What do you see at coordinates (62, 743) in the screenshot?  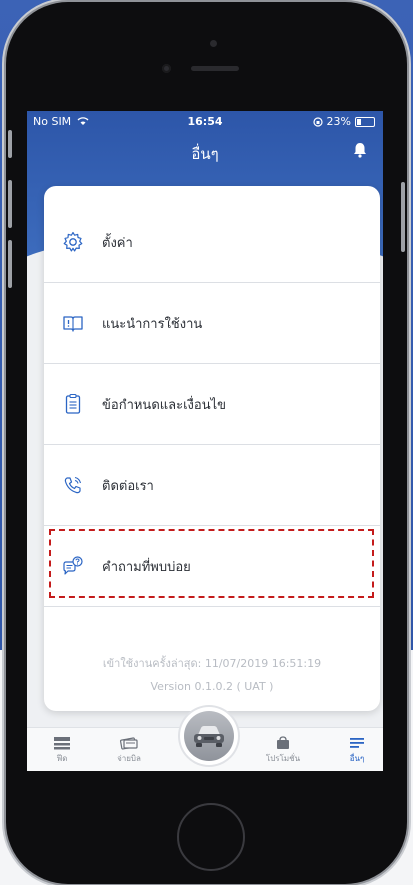 I see `feed-icon` at bounding box center [62, 743].